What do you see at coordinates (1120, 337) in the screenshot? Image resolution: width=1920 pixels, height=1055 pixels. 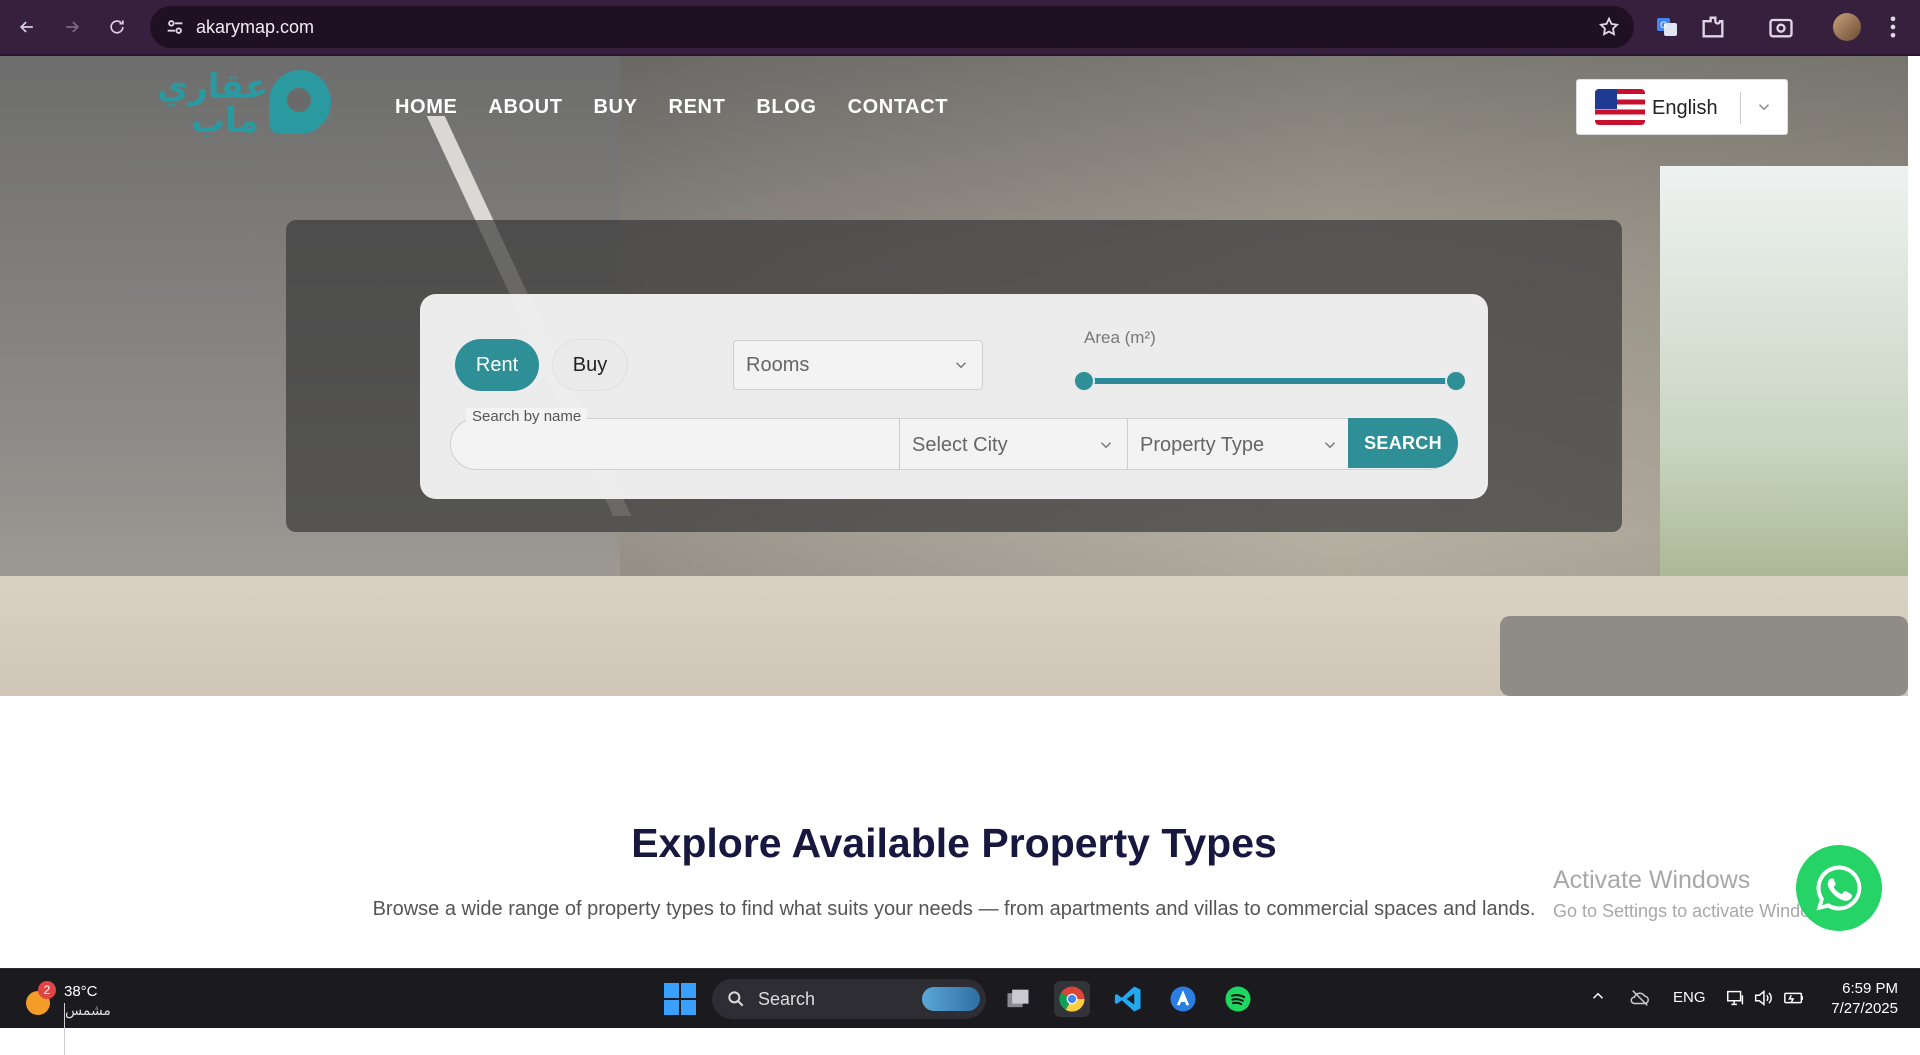 I see `area-label: Area (m²)` at bounding box center [1120, 337].